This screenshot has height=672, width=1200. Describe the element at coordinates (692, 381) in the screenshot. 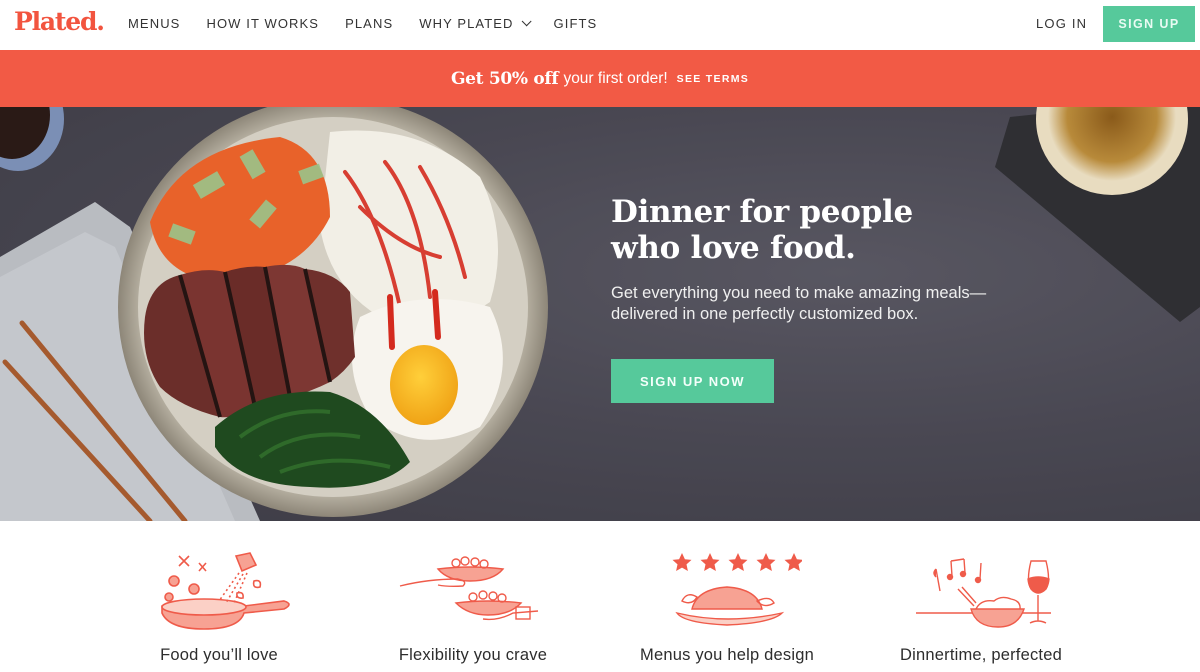

I see `sign-up-now-button: SIGN UP NOW` at that location.